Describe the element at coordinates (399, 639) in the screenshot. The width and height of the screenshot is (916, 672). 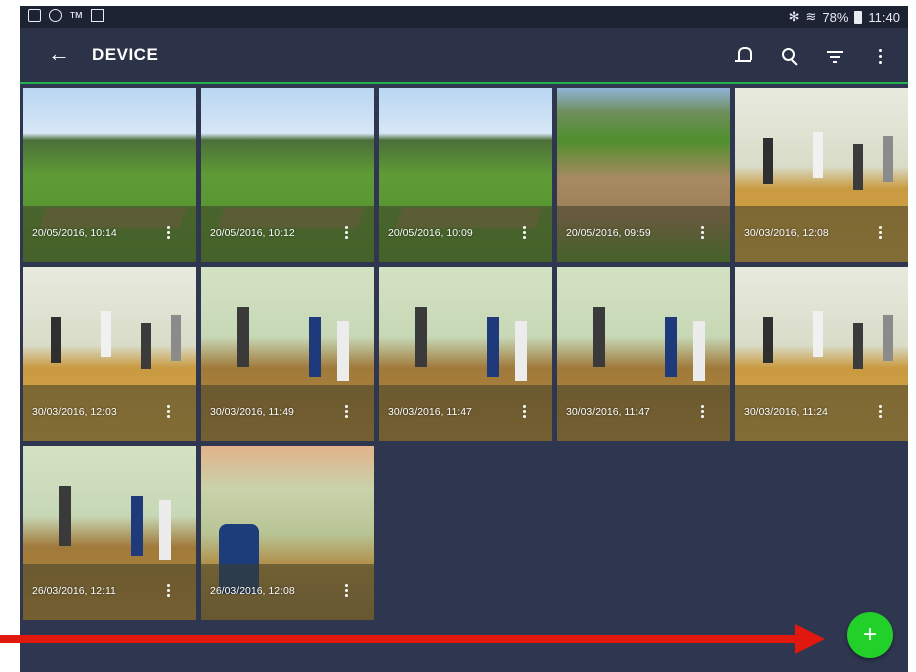
I see `annotation-arrow-shaft` at that location.